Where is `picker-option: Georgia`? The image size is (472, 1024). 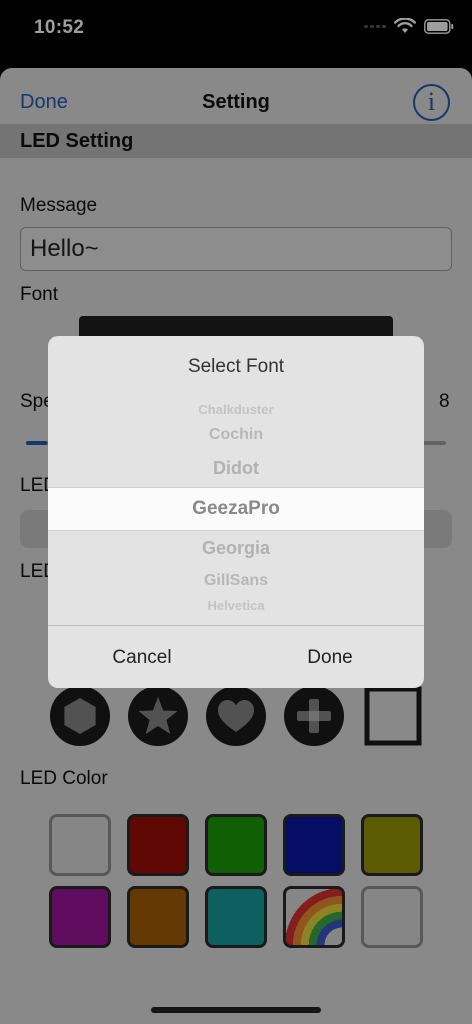
picker-option: Georgia is located at coordinates (236, 548).